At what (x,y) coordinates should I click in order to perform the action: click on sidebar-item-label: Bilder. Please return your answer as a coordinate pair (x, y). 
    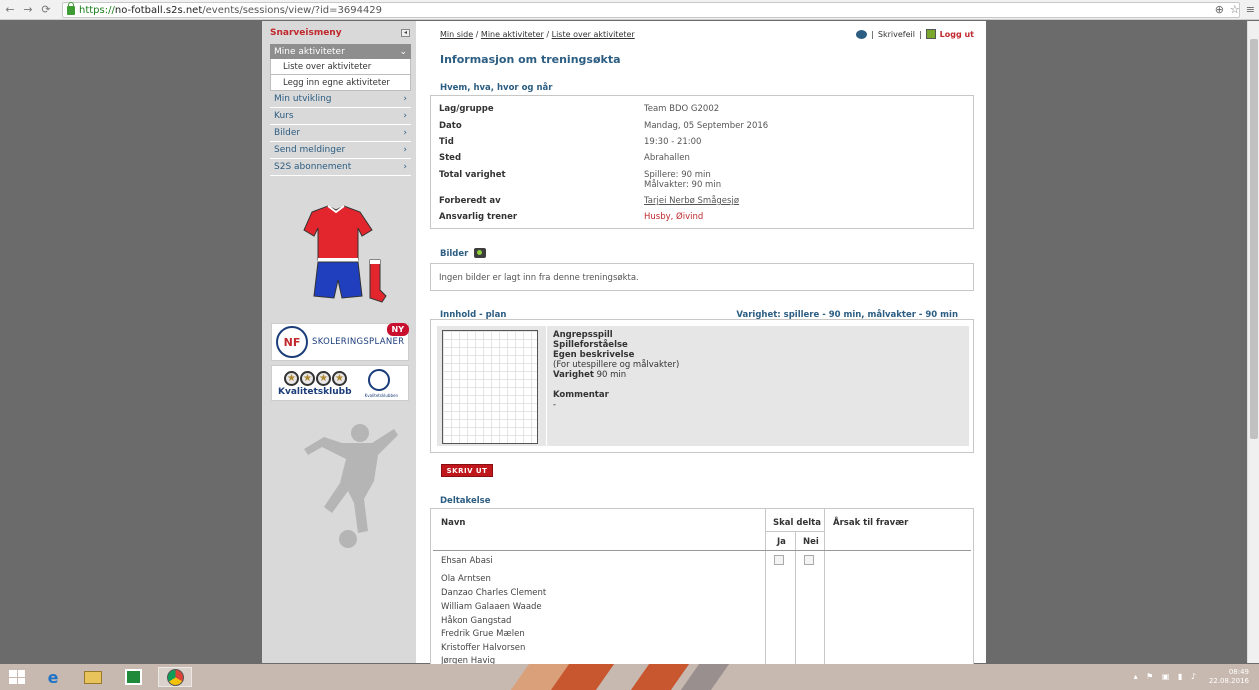
    Looking at the image, I should click on (287, 133).